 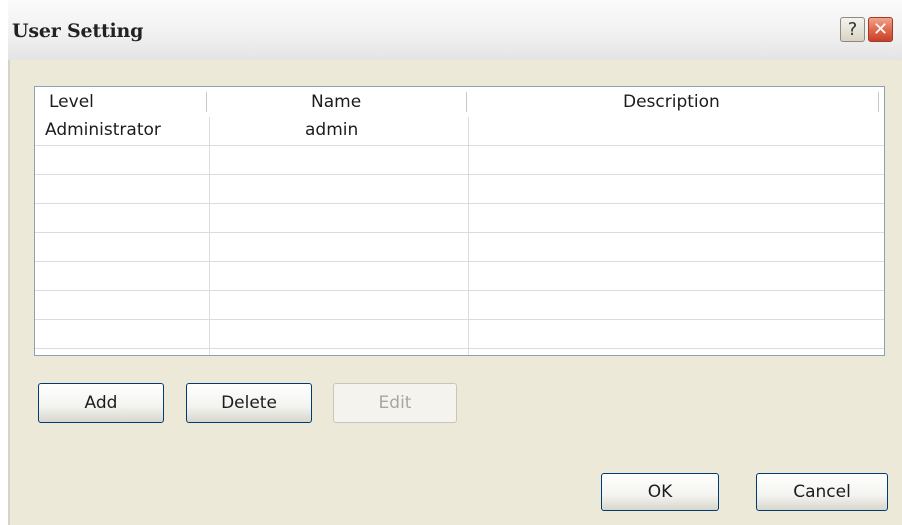 I want to click on edit-button-label: Edit, so click(x=395, y=403).